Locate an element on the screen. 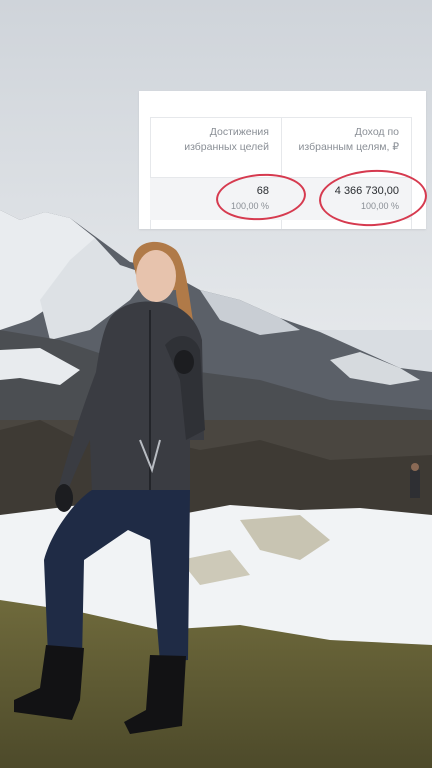 The height and width of the screenshot is (768, 432). distant-hiker is located at coordinates (415, 480).